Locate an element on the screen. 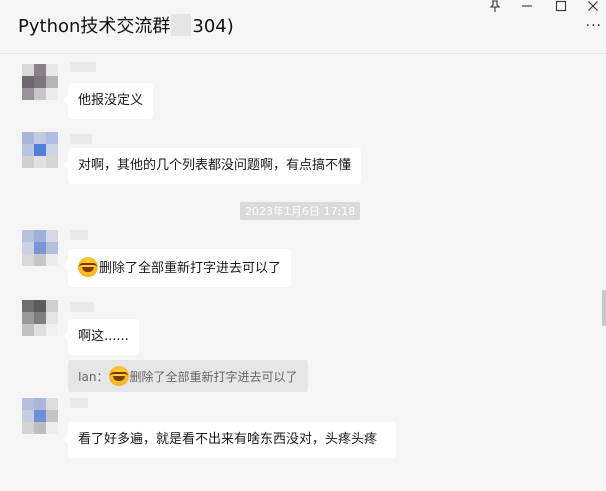 The width and height of the screenshot is (606, 491). message-text: 看了好多遍，就是看不出来有啥东西没对，头疼头疼 is located at coordinates (228, 439).